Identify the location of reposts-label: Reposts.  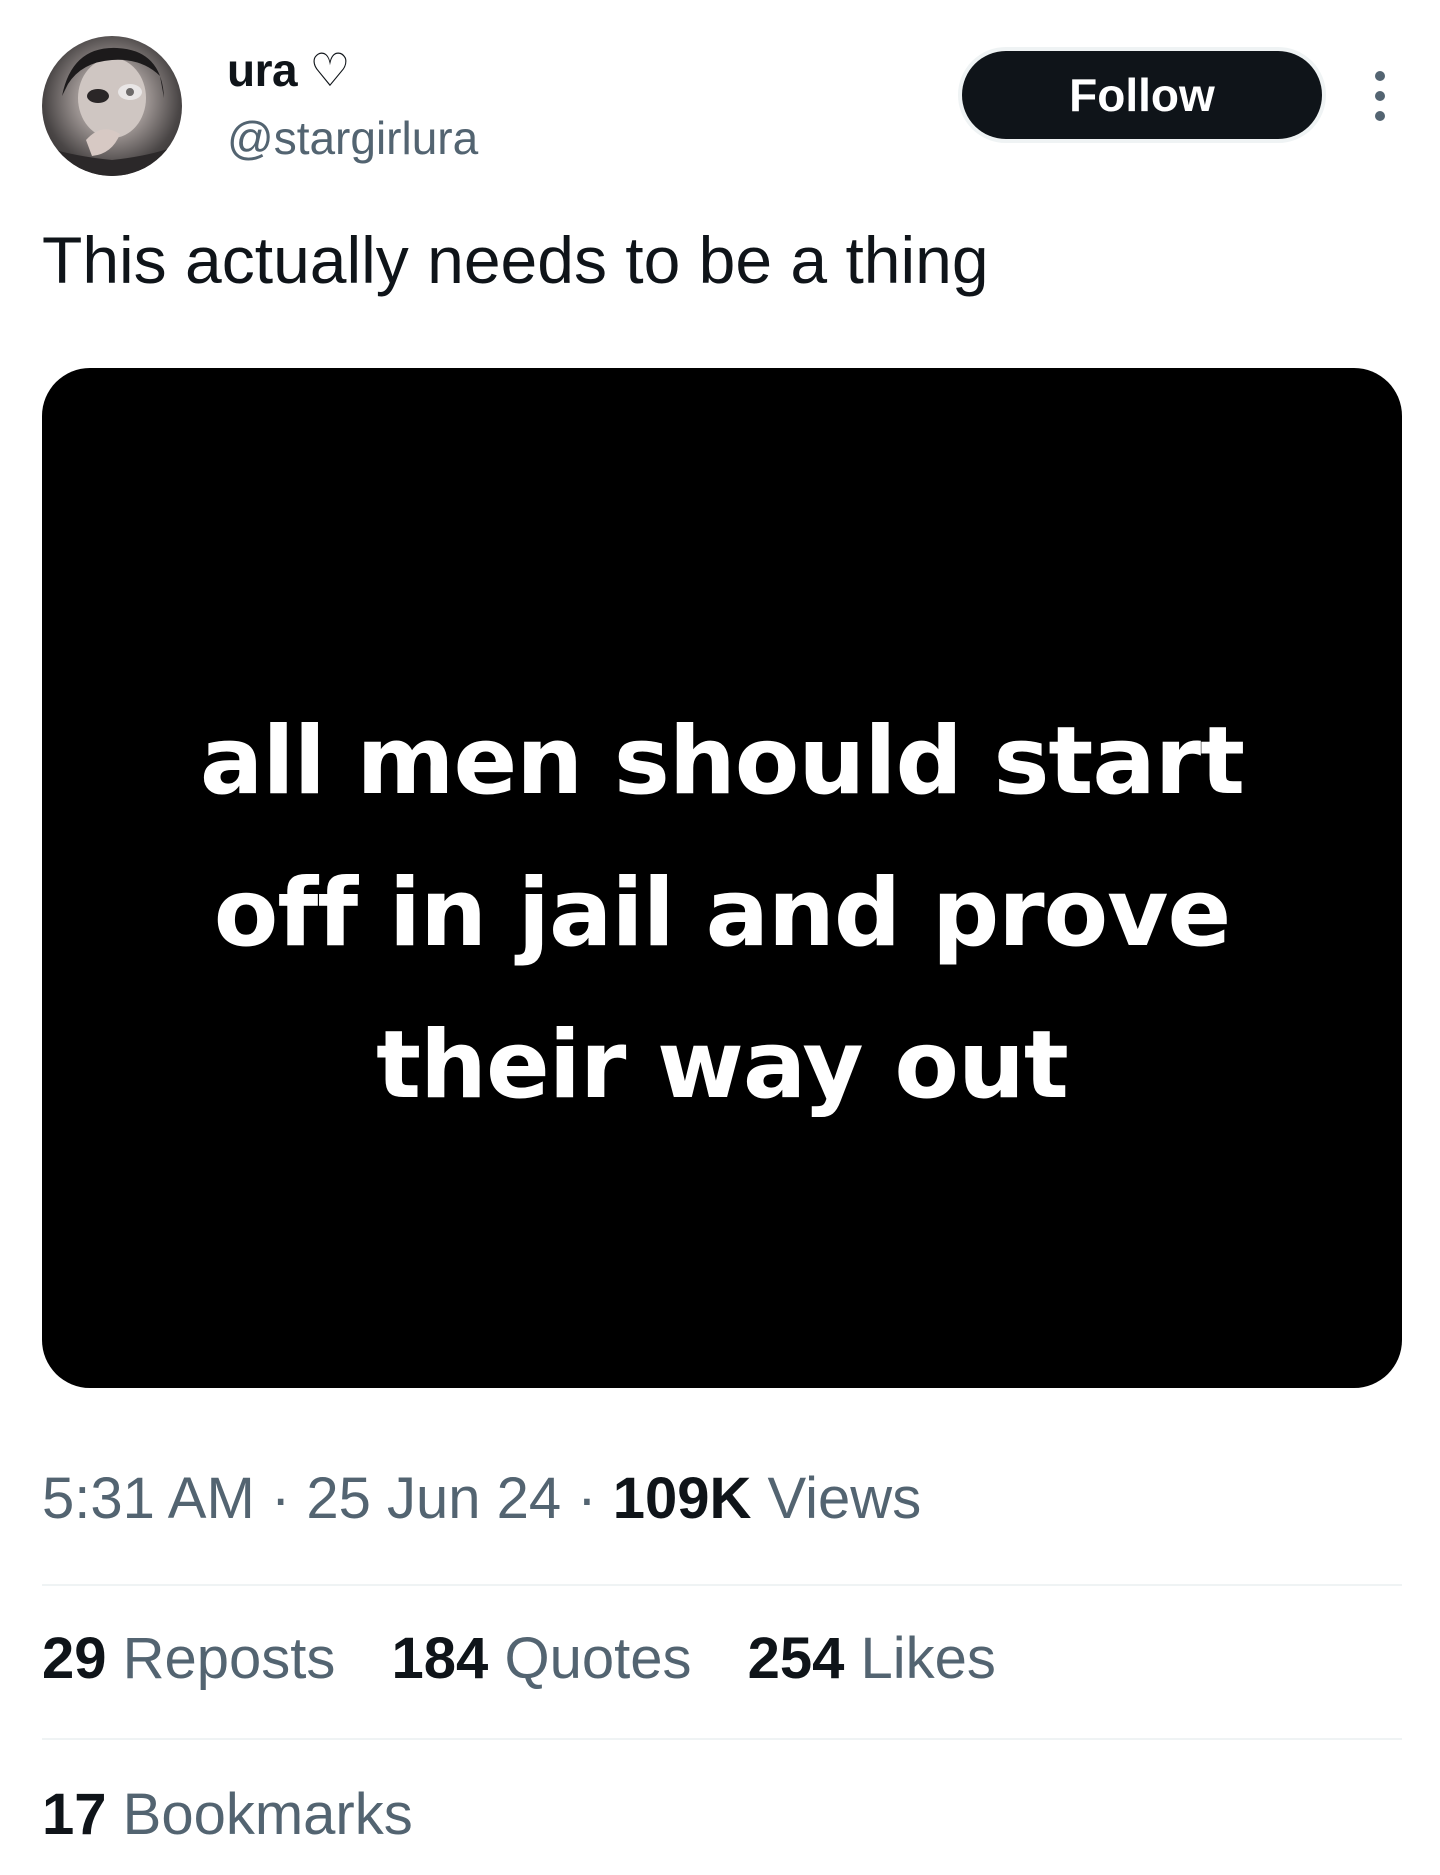
(229, 1658).